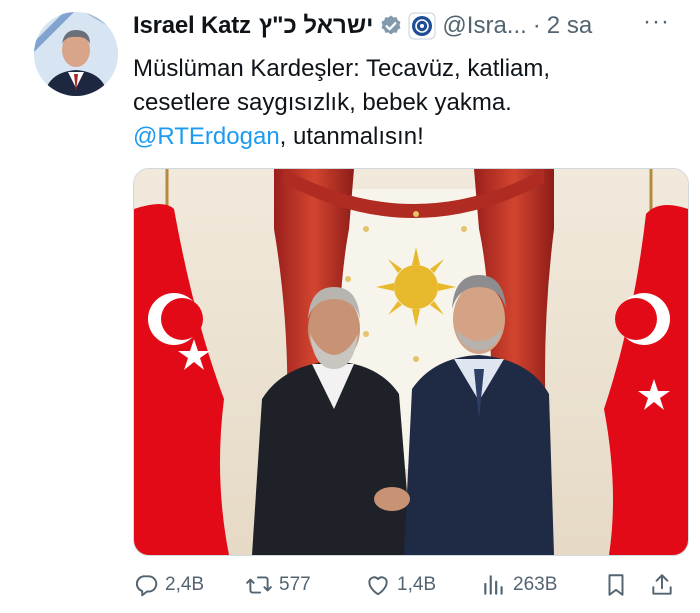  Describe the element at coordinates (656, 22) in the screenshot. I see `more-icon: ···` at that location.